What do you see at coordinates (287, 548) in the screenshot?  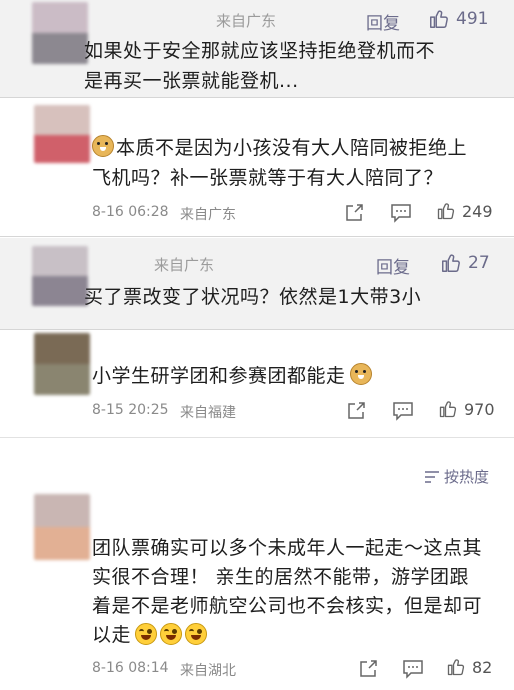 I see `comment-line: 团队票确实可以多个未成年人一起走～这点其` at bounding box center [287, 548].